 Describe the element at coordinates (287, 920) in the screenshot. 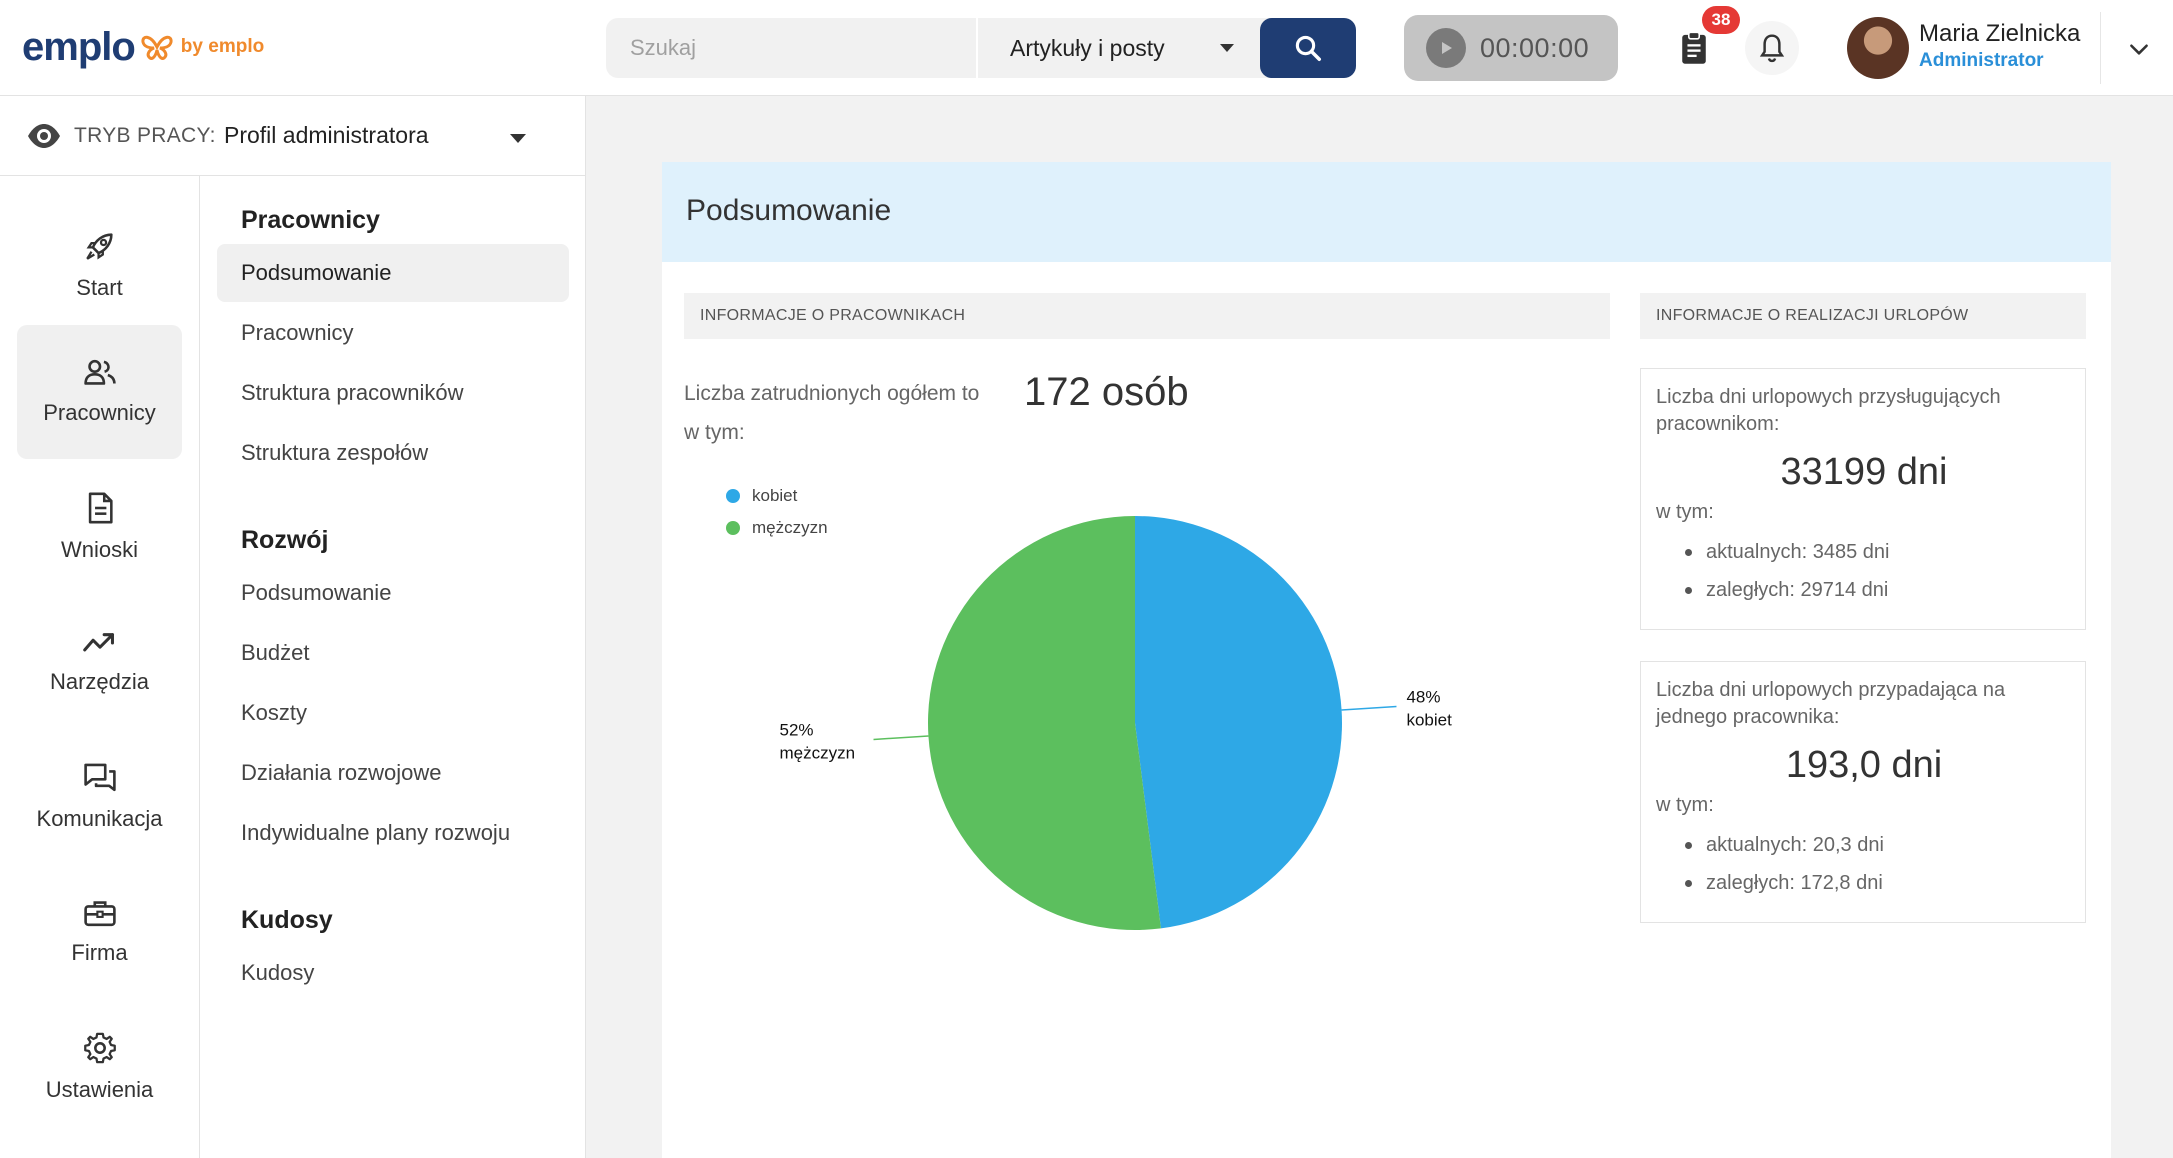

I see `submenu-section-title: Kudosy` at that location.